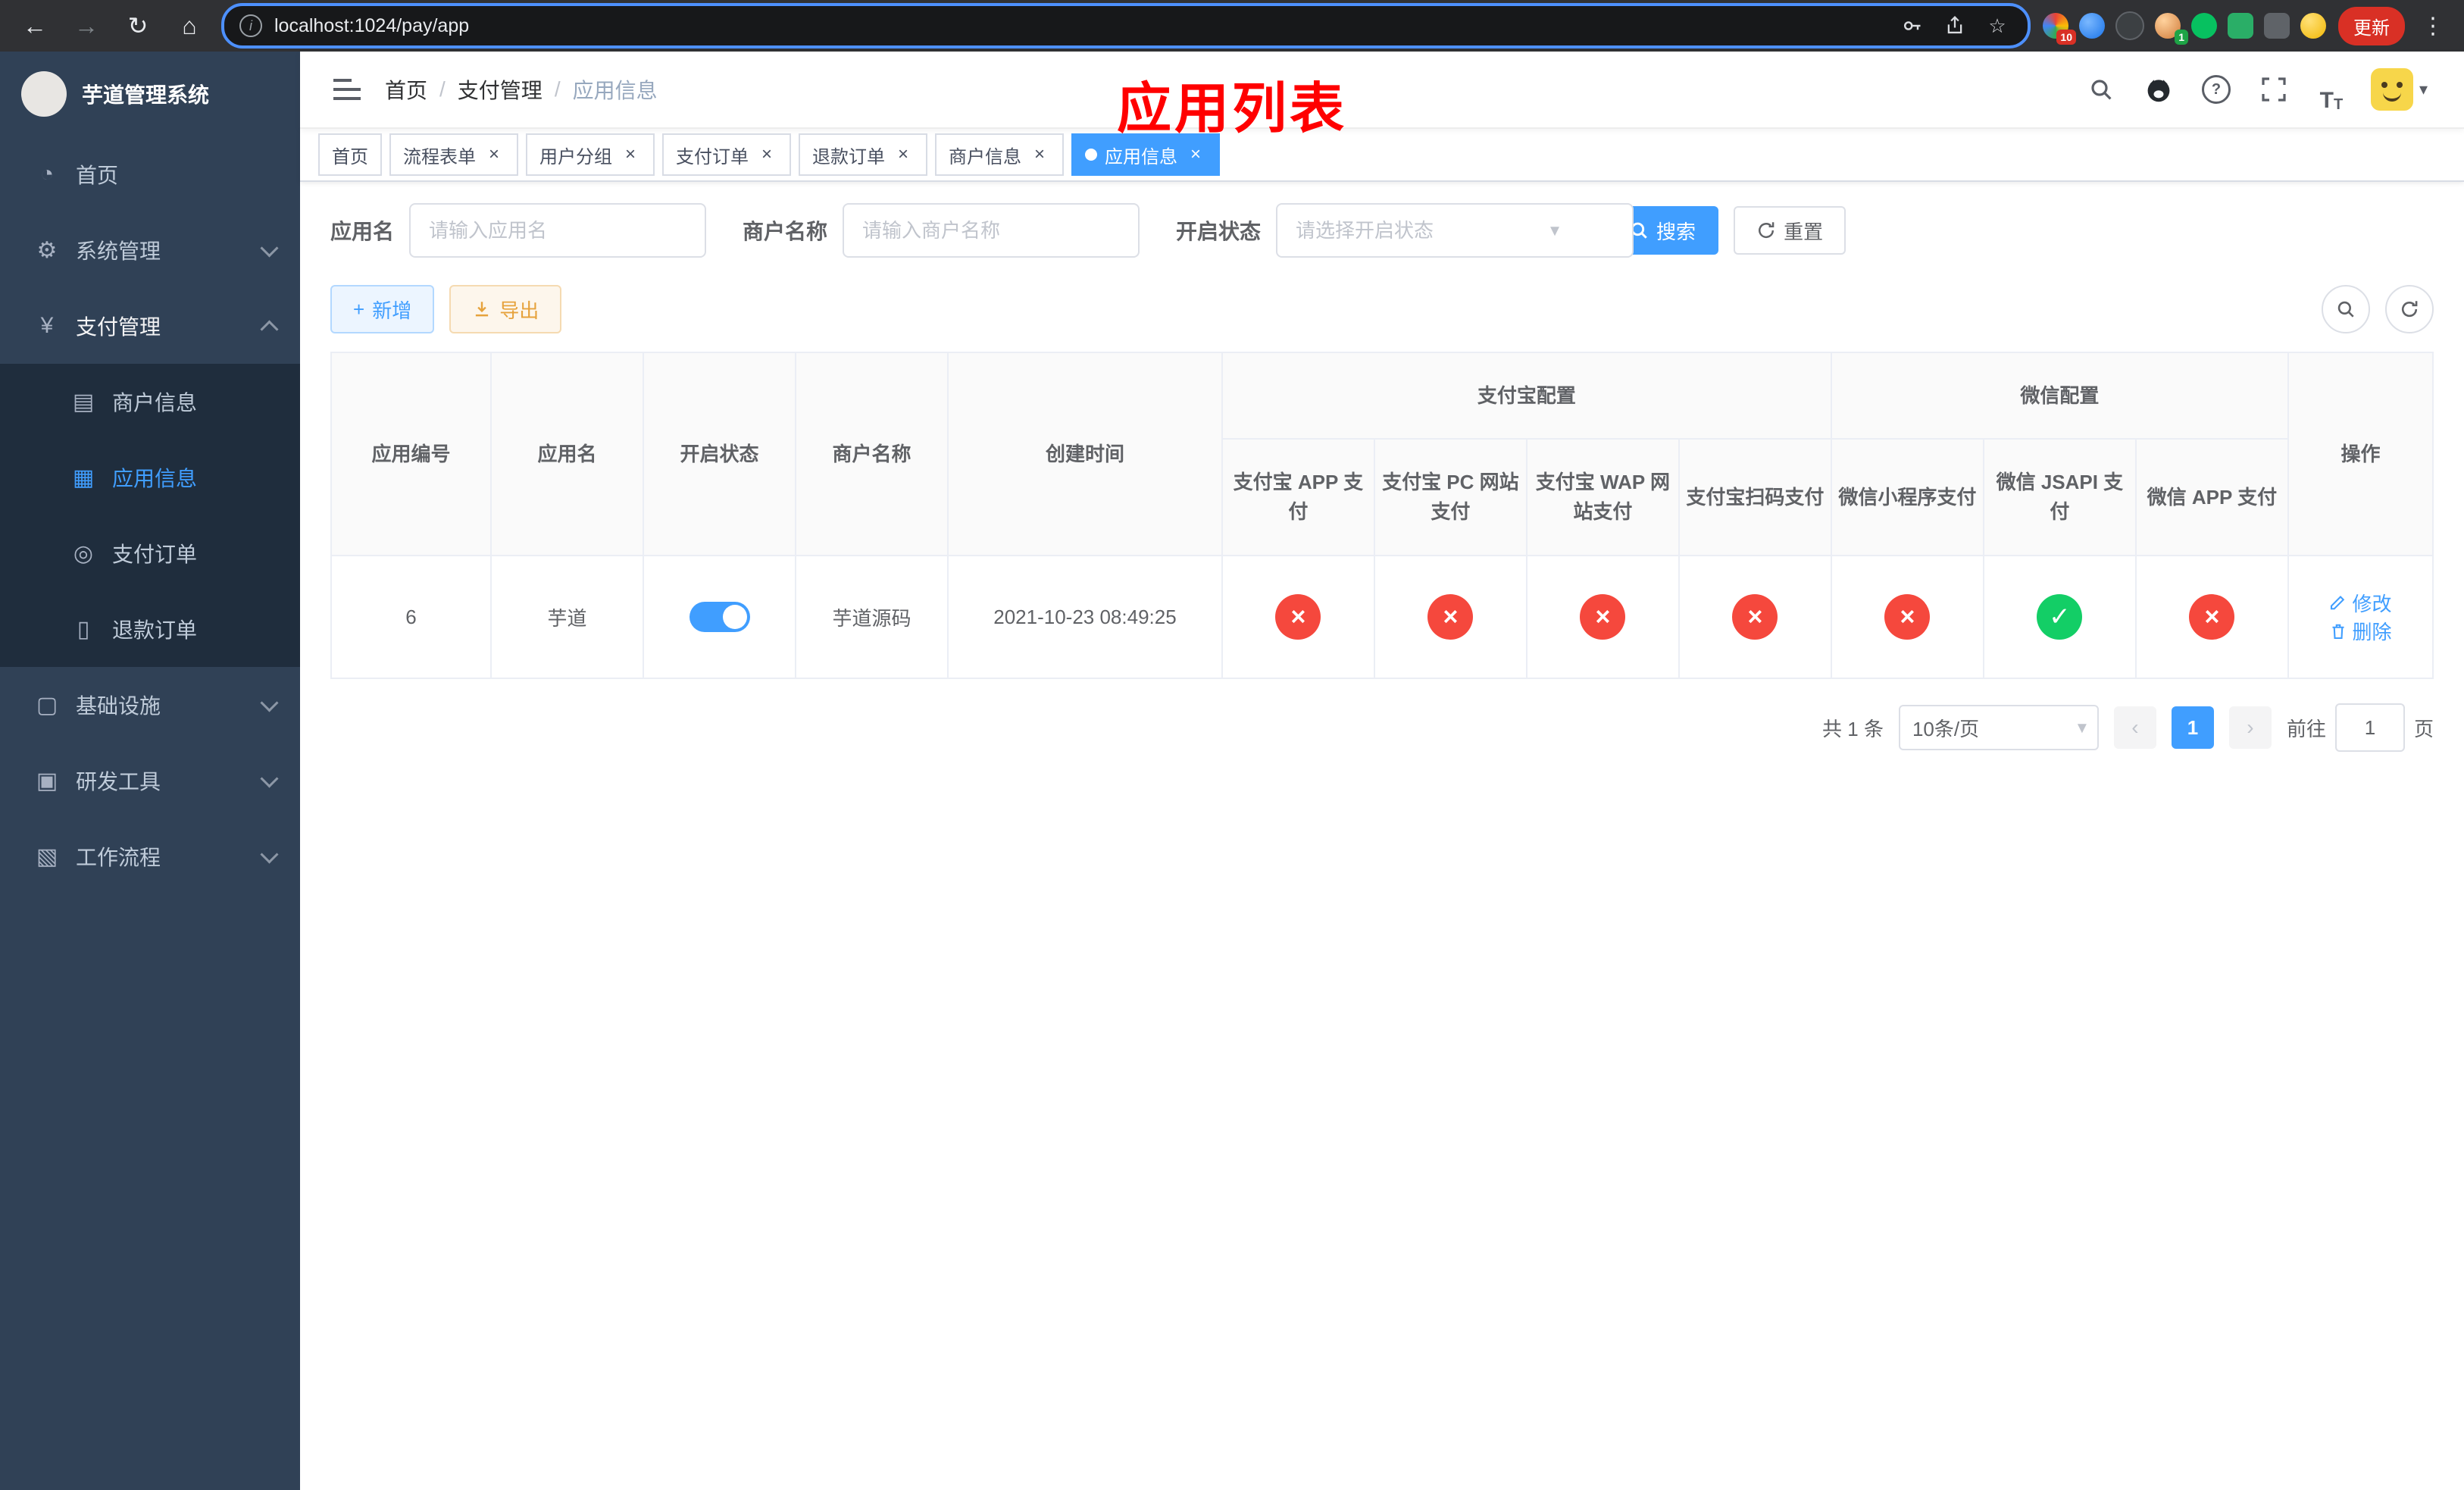  Describe the element at coordinates (567, 617) in the screenshot. I see `cell-app-name: 芋道` at that location.